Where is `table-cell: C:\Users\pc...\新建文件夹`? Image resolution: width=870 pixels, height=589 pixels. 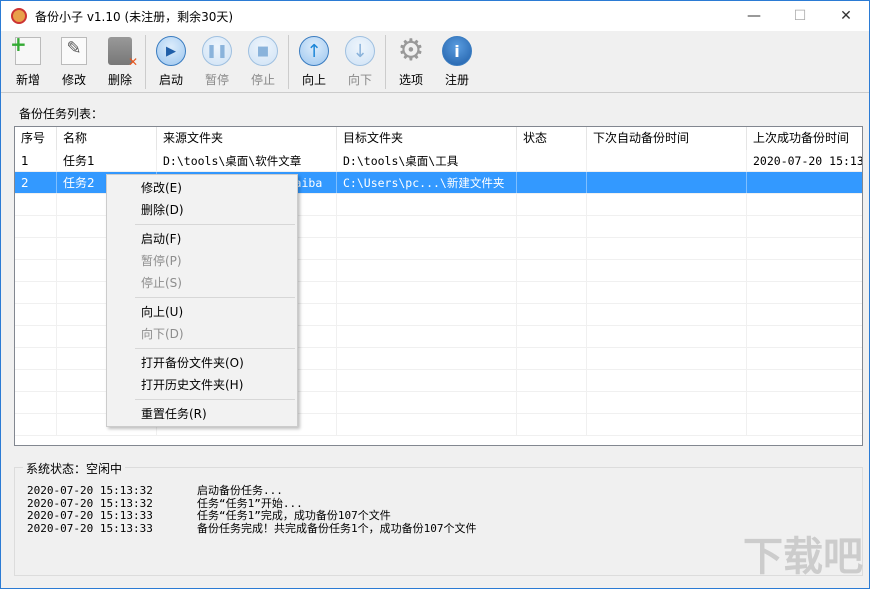
table-cell: C:\Users\pc...\新建文件夹 is located at coordinates (427, 183).